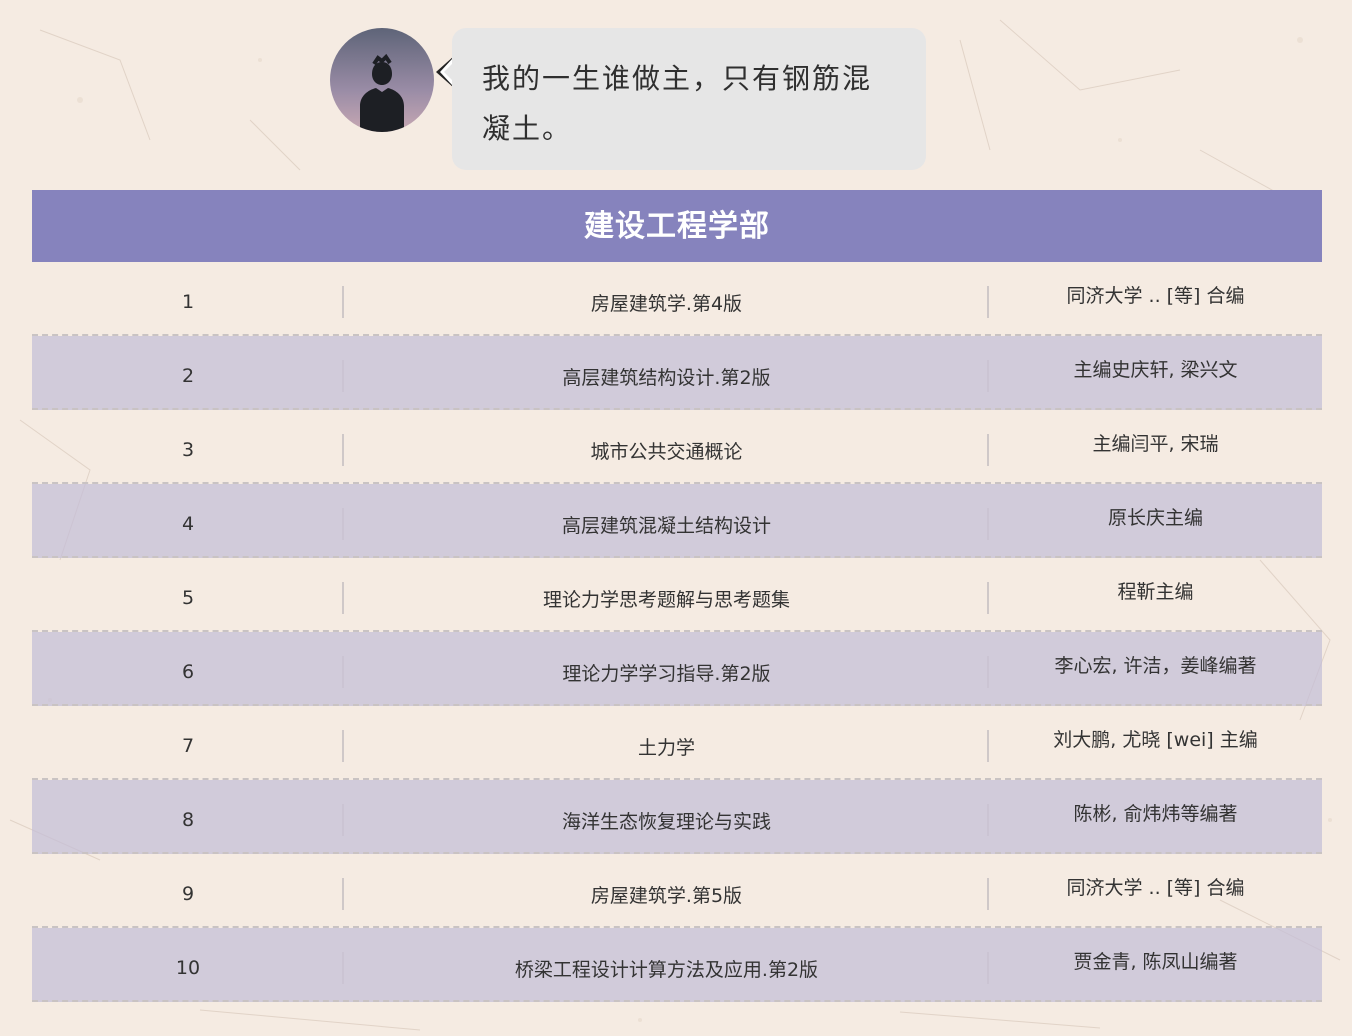 The height and width of the screenshot is (1036, 1352). I want to click on book-title: 高层建筑结构设计.第2版, so click(666, 372).